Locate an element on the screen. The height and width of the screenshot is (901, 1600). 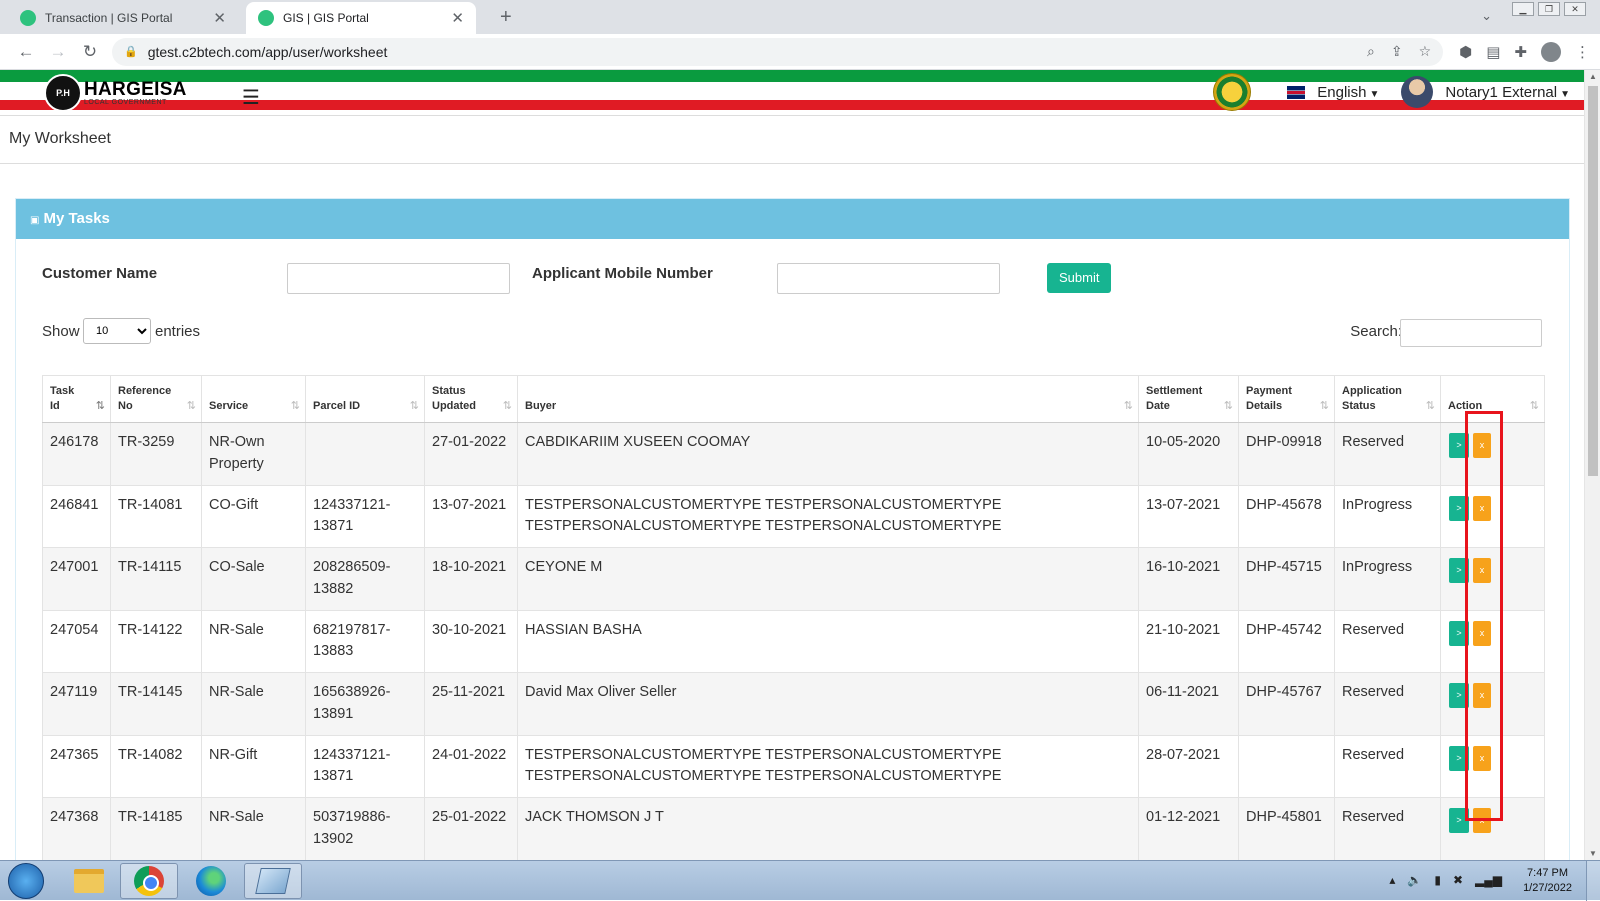
search-input is located at coordinates (1471, 333).